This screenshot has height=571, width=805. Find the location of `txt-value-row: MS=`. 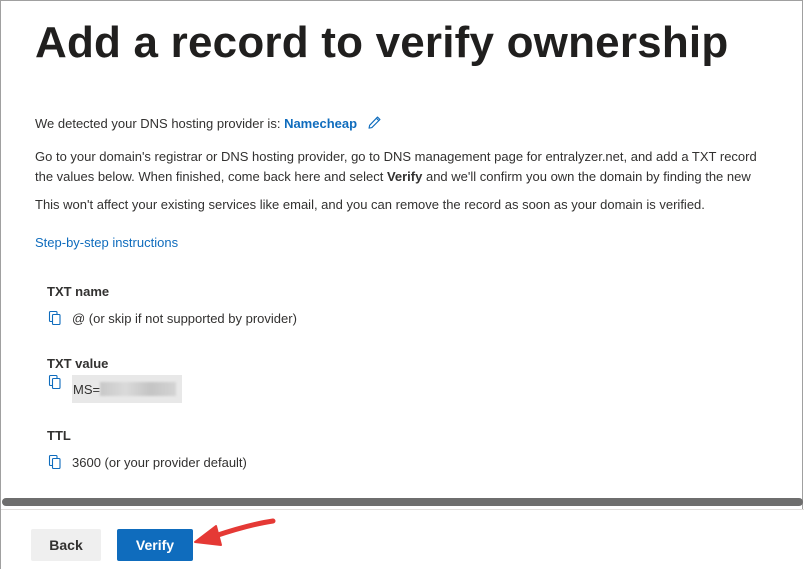

txt-value-row: MS= is located at coordinates (115, 388).